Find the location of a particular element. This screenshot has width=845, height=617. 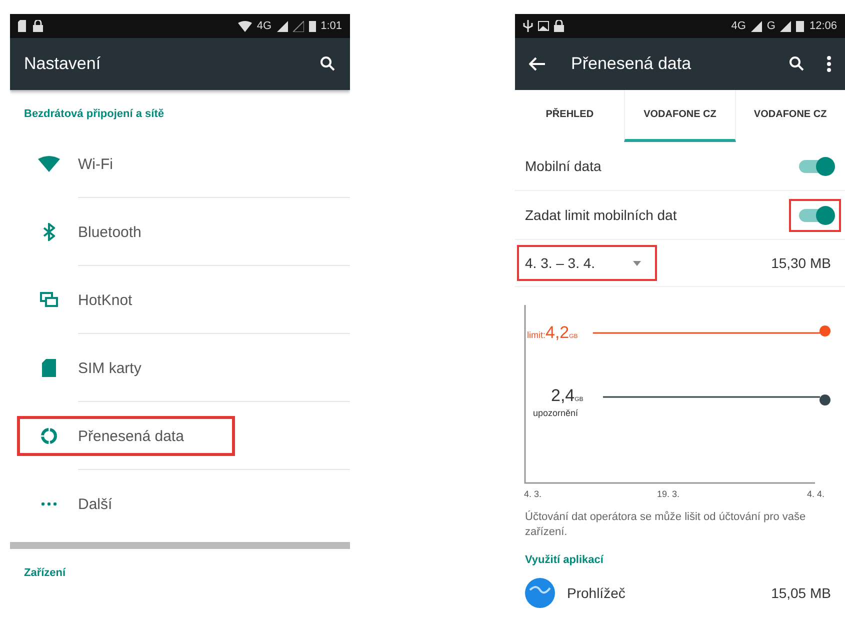

sd-card-icon is located at coordinates (23, 26).